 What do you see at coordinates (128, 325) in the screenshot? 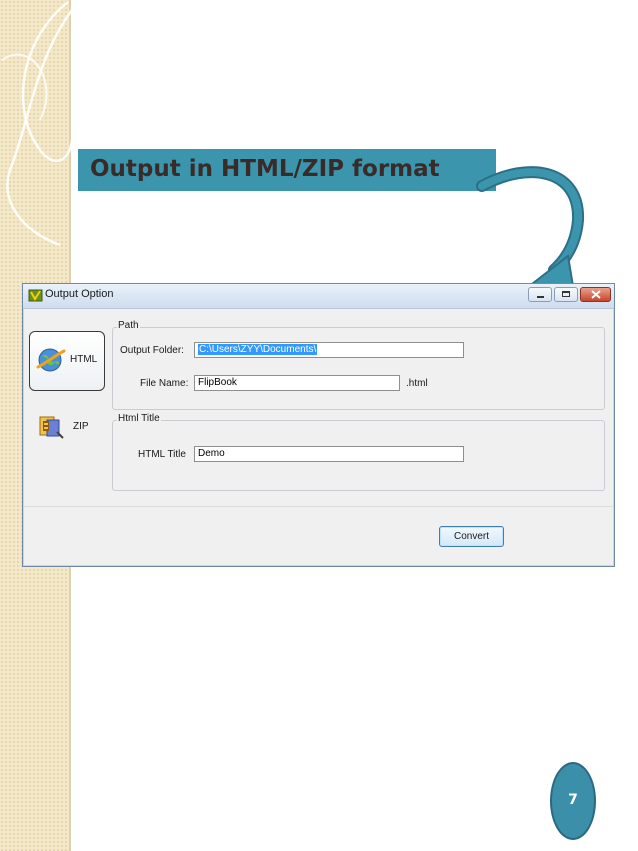
I see `path-group-label: Path` at bounding box center [128, 325].